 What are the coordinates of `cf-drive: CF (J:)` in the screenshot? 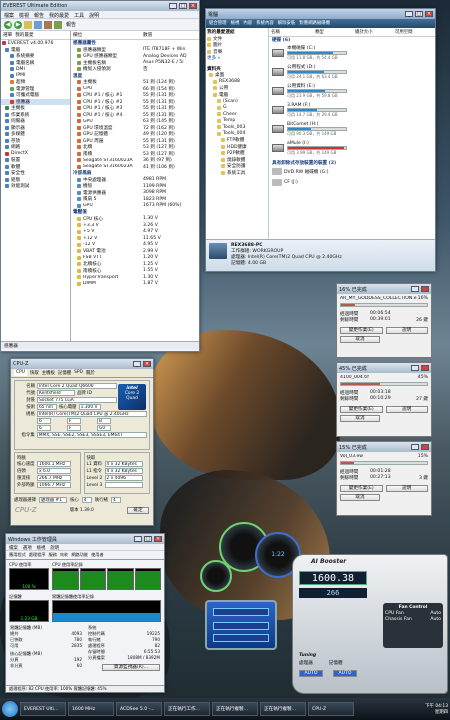 It's located at (352, 182).